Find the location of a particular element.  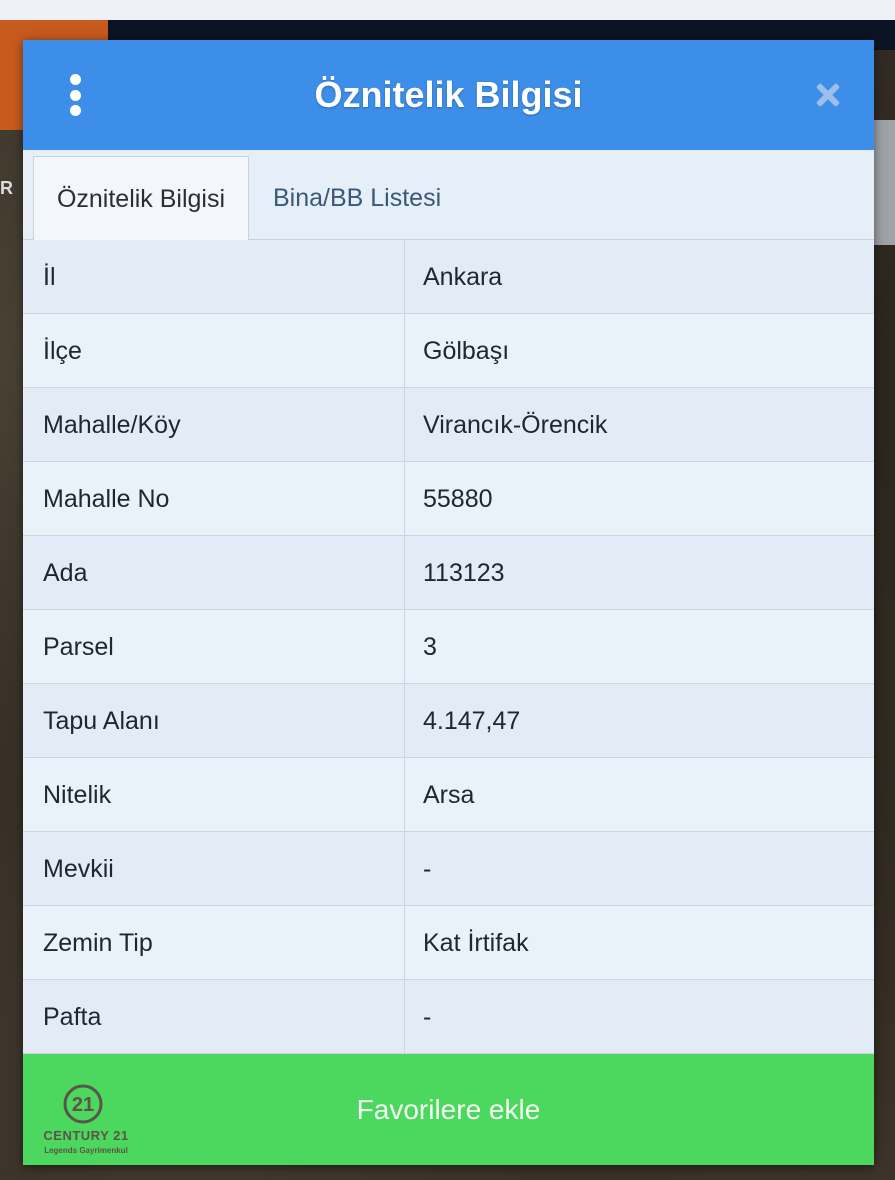

attribute-key: Mahalle/Köy is located at coordinates (214, 425).